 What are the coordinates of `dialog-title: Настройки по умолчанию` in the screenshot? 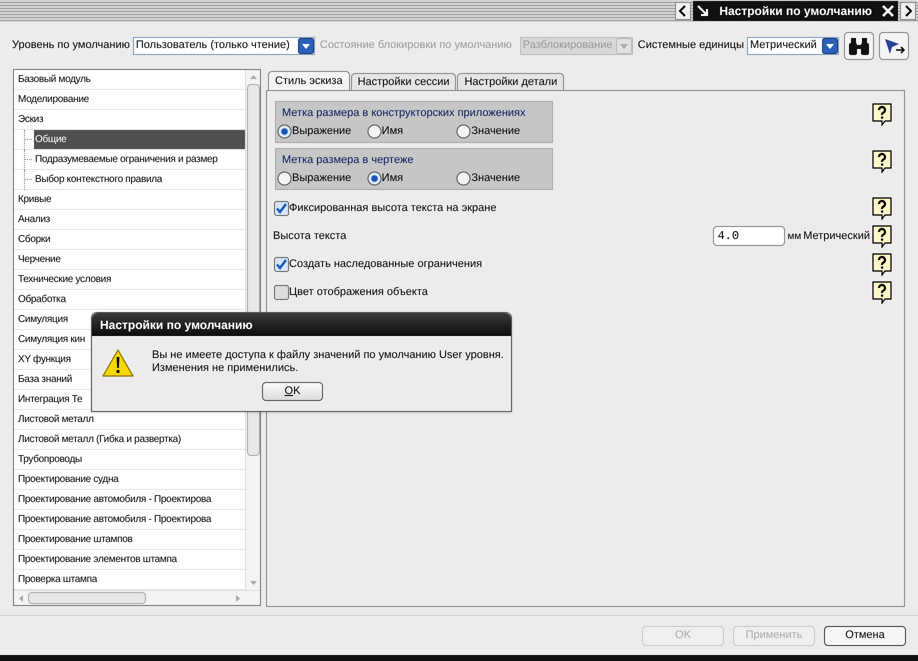 It's located at (176, 325).